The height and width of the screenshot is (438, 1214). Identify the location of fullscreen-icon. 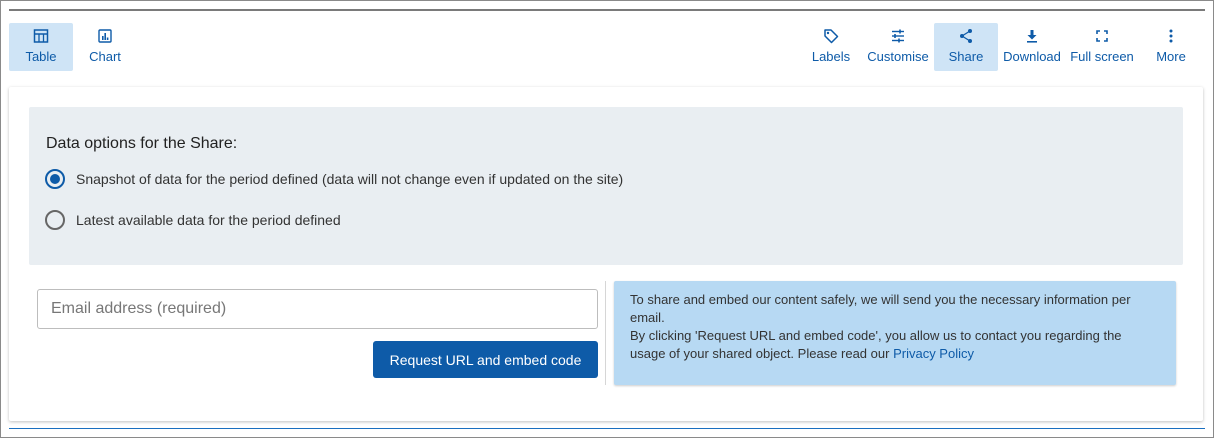
(1102, 36).